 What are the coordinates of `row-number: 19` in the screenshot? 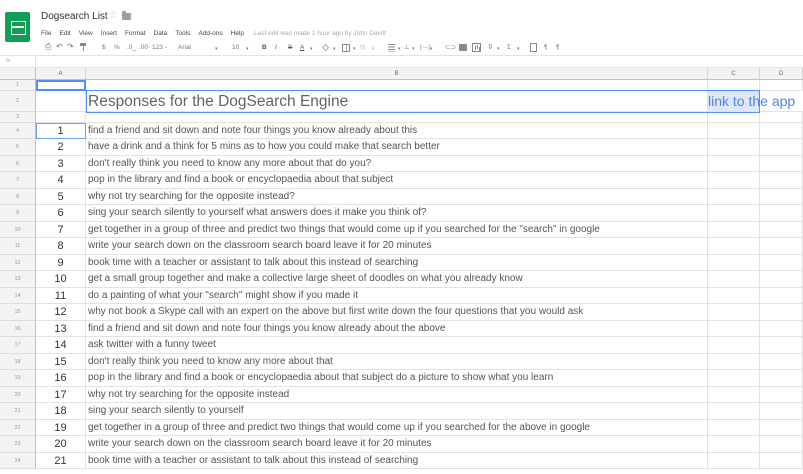 It's located at (18, 378).